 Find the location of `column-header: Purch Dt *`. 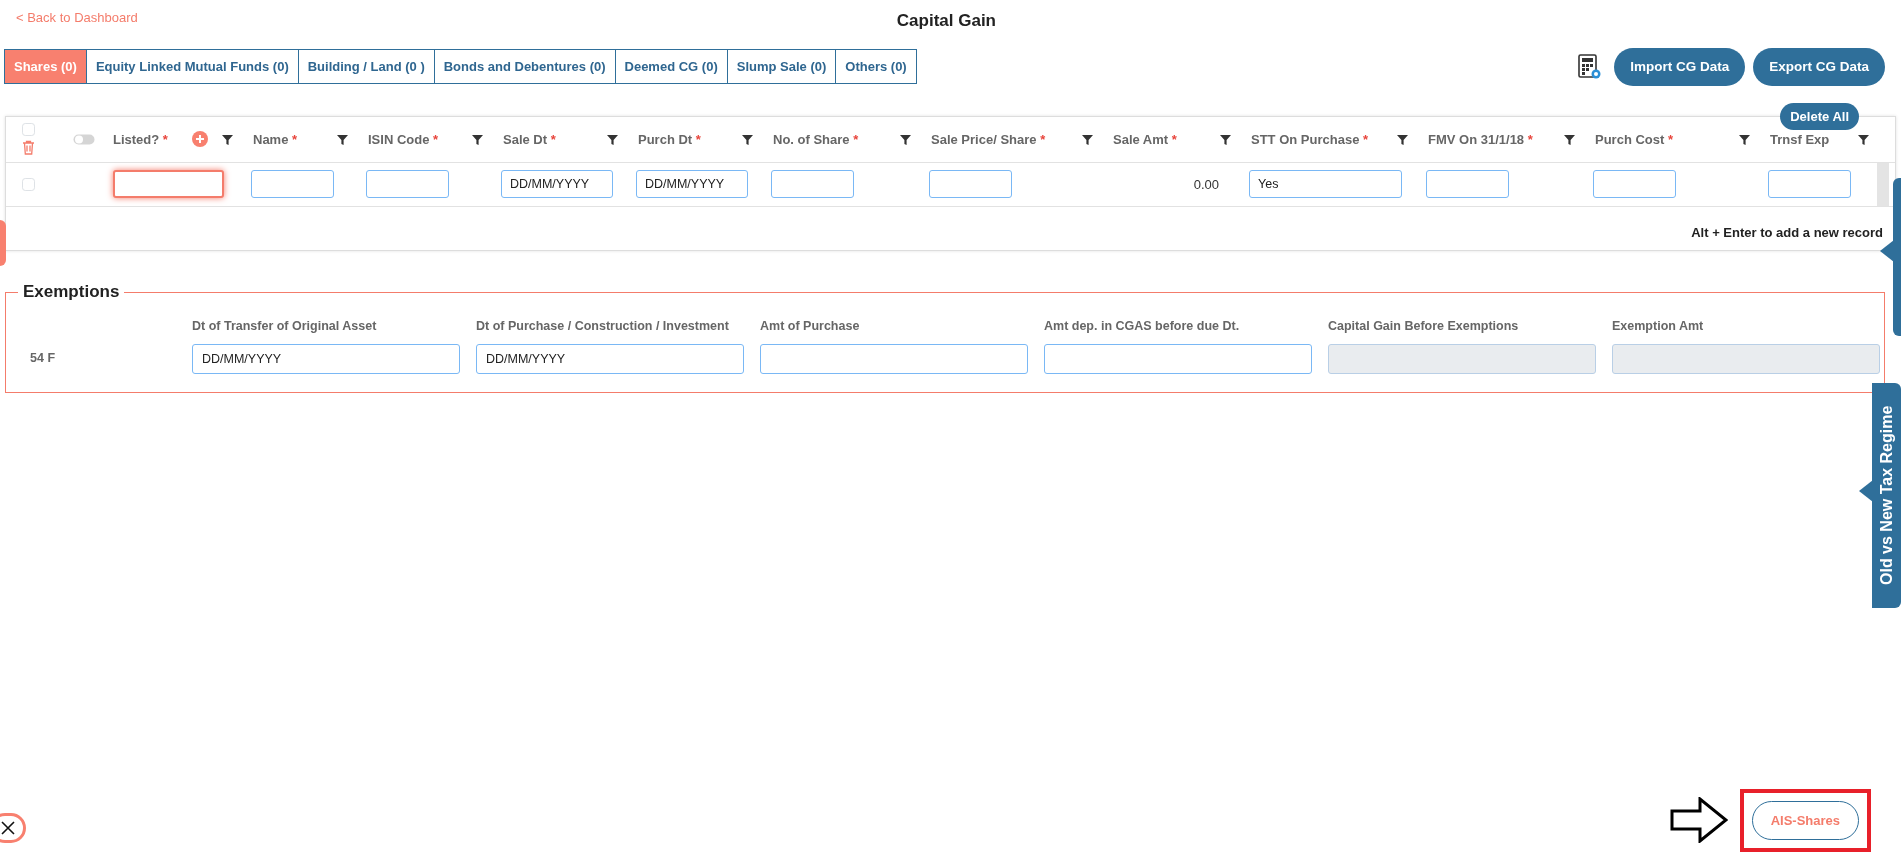

column-header: Purch Dt * is located at coordinates (669, 139).